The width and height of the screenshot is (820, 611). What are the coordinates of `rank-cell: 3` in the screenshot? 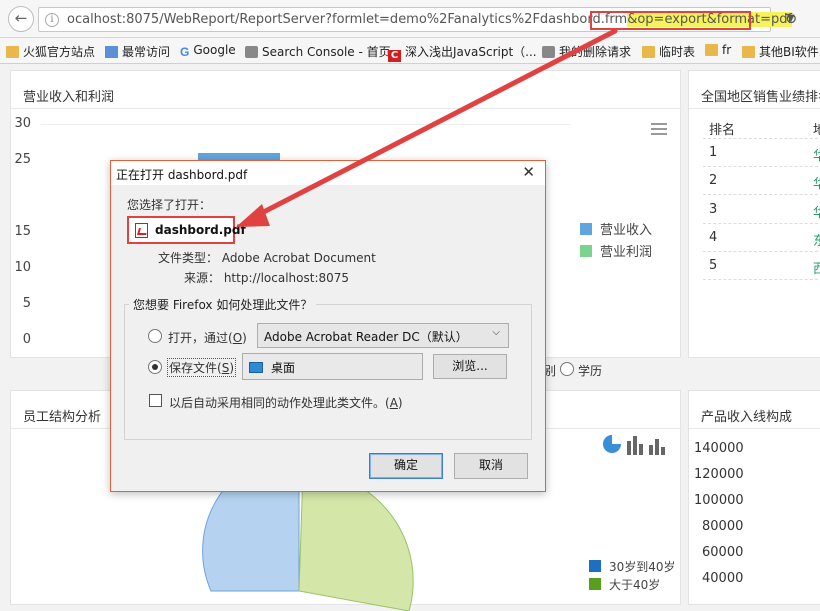 It's located at (713, 209).